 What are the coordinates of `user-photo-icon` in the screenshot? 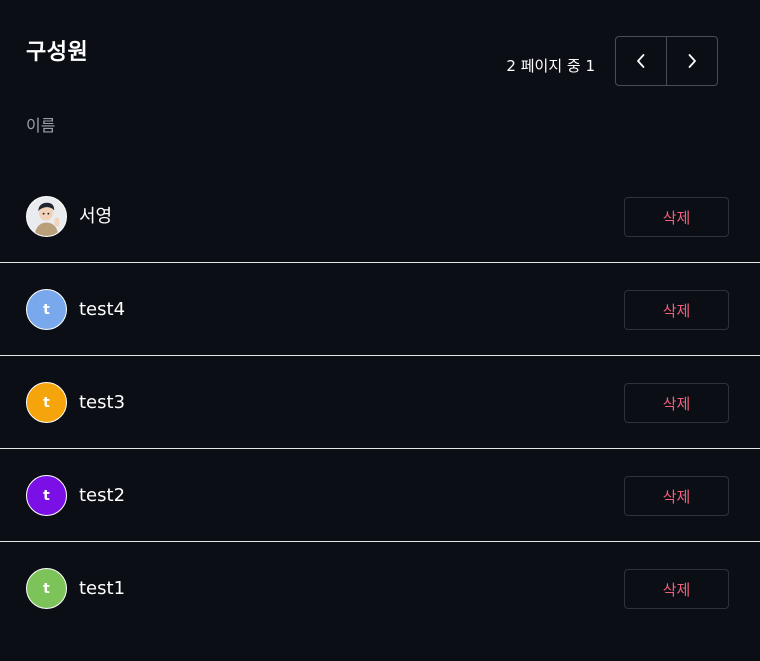 It's located at (46, 216).